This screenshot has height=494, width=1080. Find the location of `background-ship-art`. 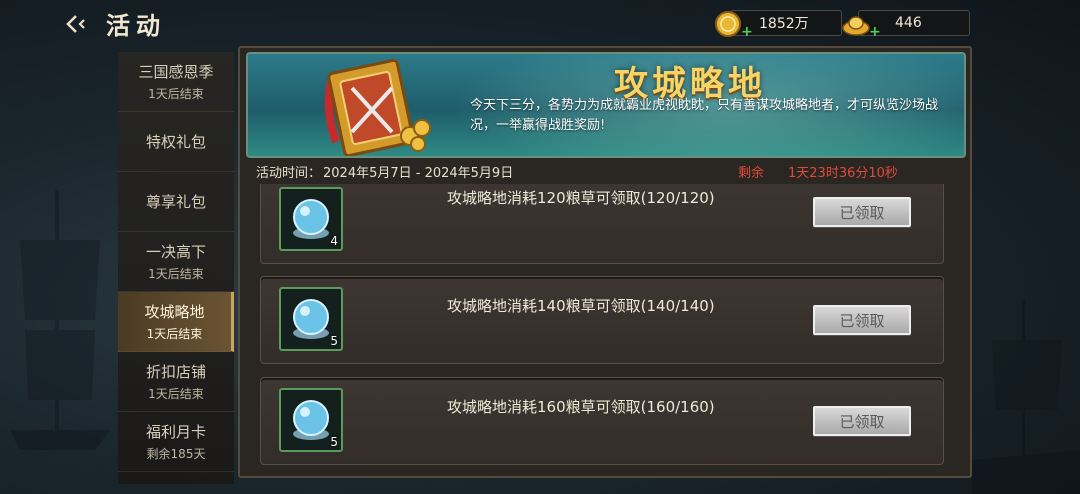

background-ship-art is located at coordinates (60, 320).